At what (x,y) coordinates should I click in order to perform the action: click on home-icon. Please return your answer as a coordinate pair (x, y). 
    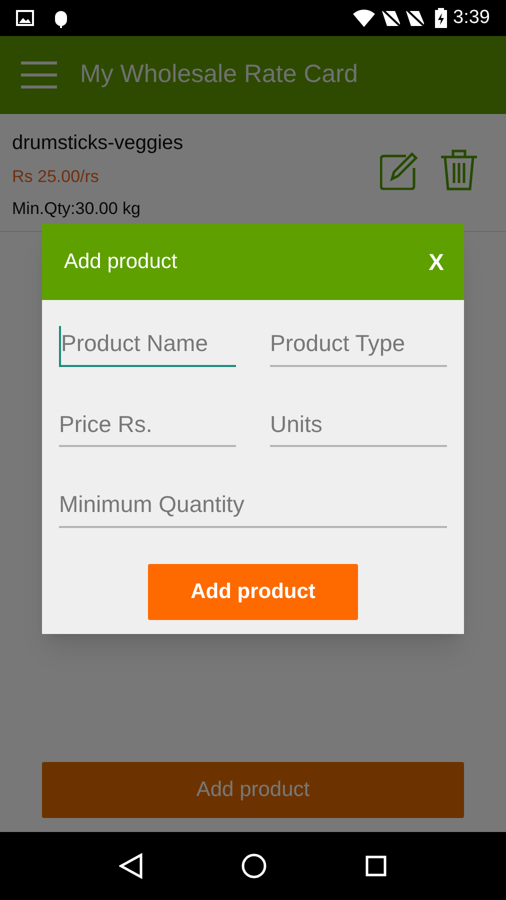
    Looking at the image, I should click on (254, 866).